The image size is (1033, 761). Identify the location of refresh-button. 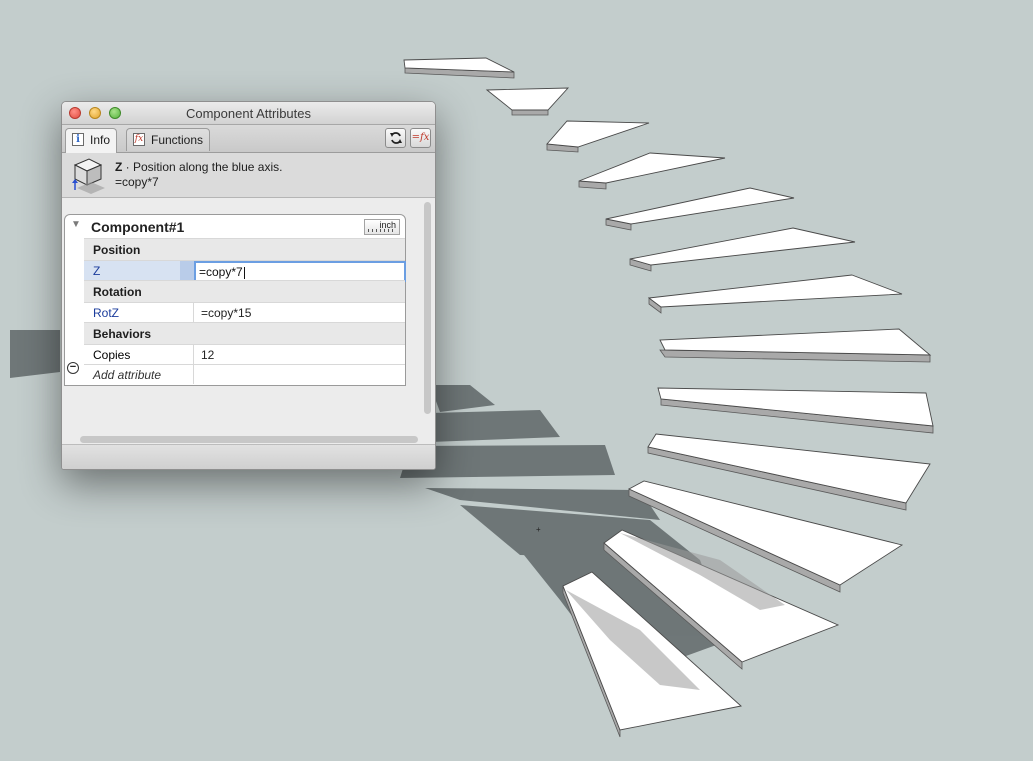
(395, 138).